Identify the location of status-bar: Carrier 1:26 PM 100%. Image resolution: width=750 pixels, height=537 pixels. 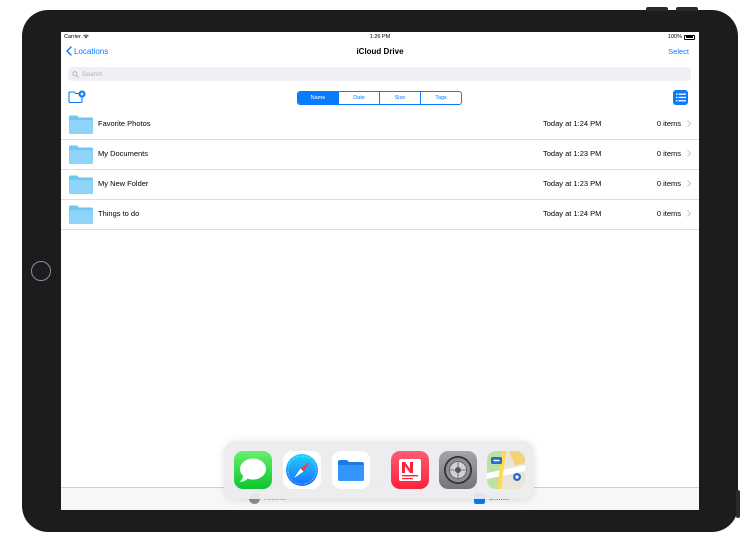
(380, 37).